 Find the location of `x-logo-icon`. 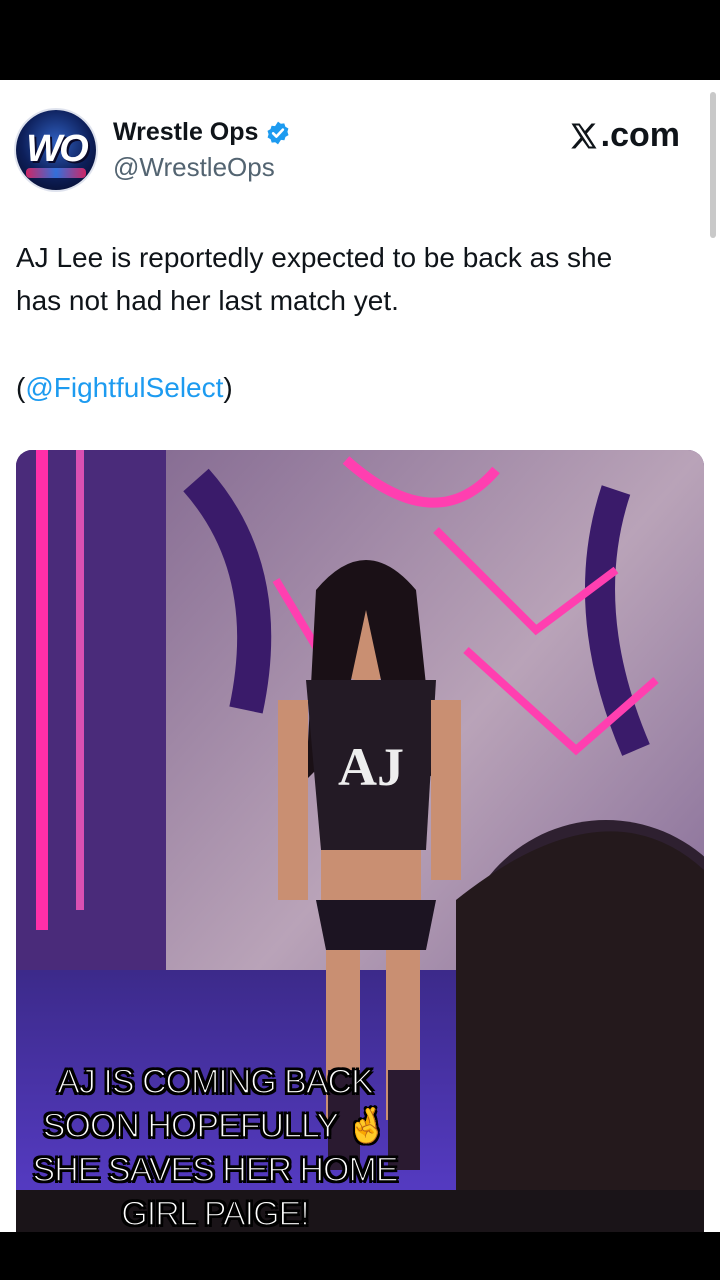

x-logo-icon is located at coordinates (583, 135).